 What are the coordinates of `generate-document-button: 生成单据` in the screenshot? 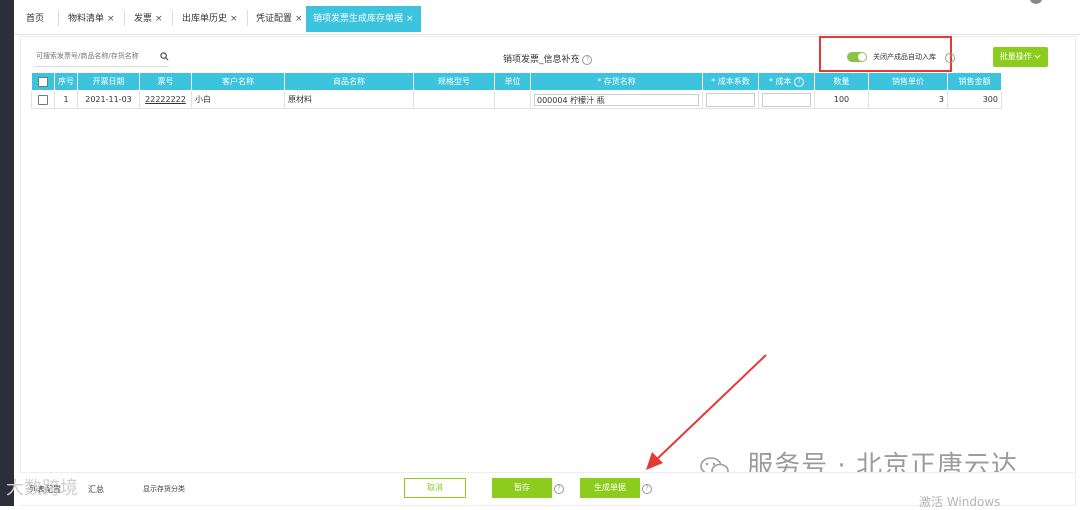 It's located at (610, 488).